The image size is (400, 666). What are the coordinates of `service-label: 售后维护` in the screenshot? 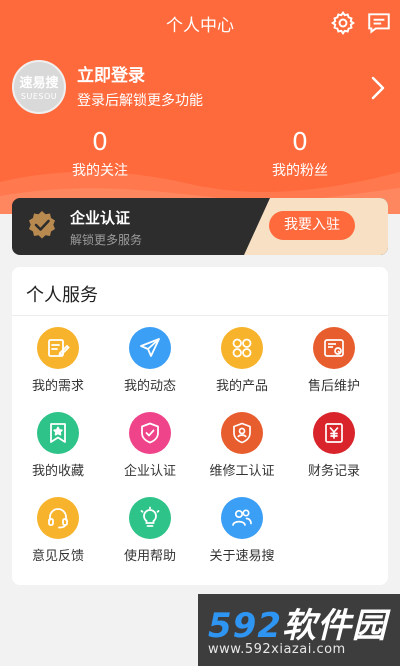 It's located at (333, 386).